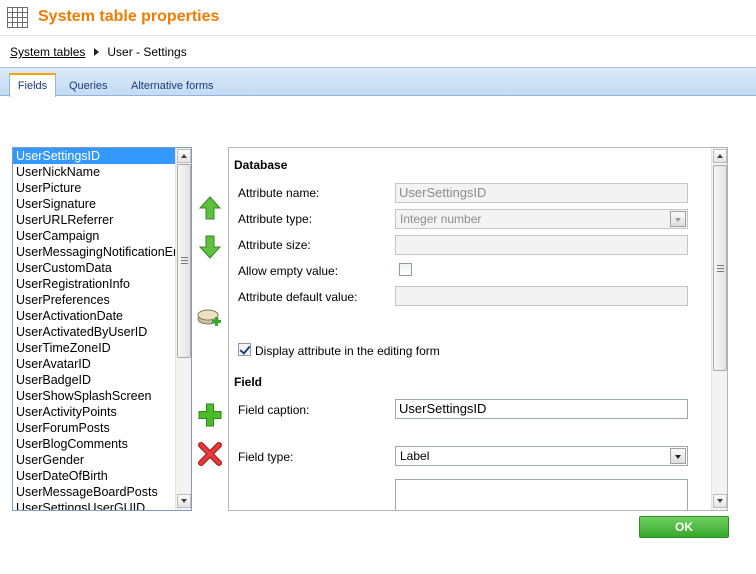 Image resolution: width=756 pixels, height=574 pixels. What do you see at coordinates (32, 85) in the screenshot?
I see `tab-fields: Fields` at bounding box center [32, 85].